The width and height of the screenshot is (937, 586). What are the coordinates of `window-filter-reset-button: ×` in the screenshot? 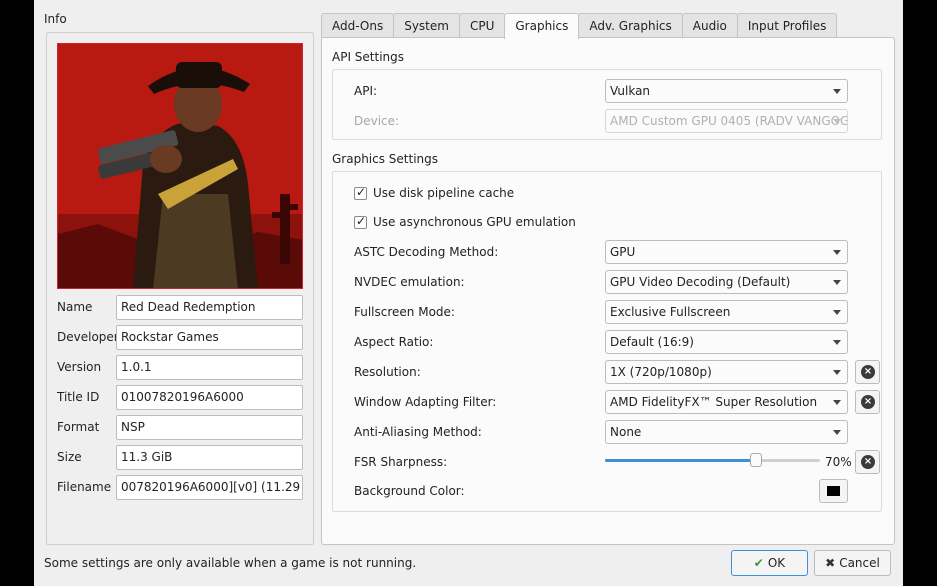 It's located at (867, 402).